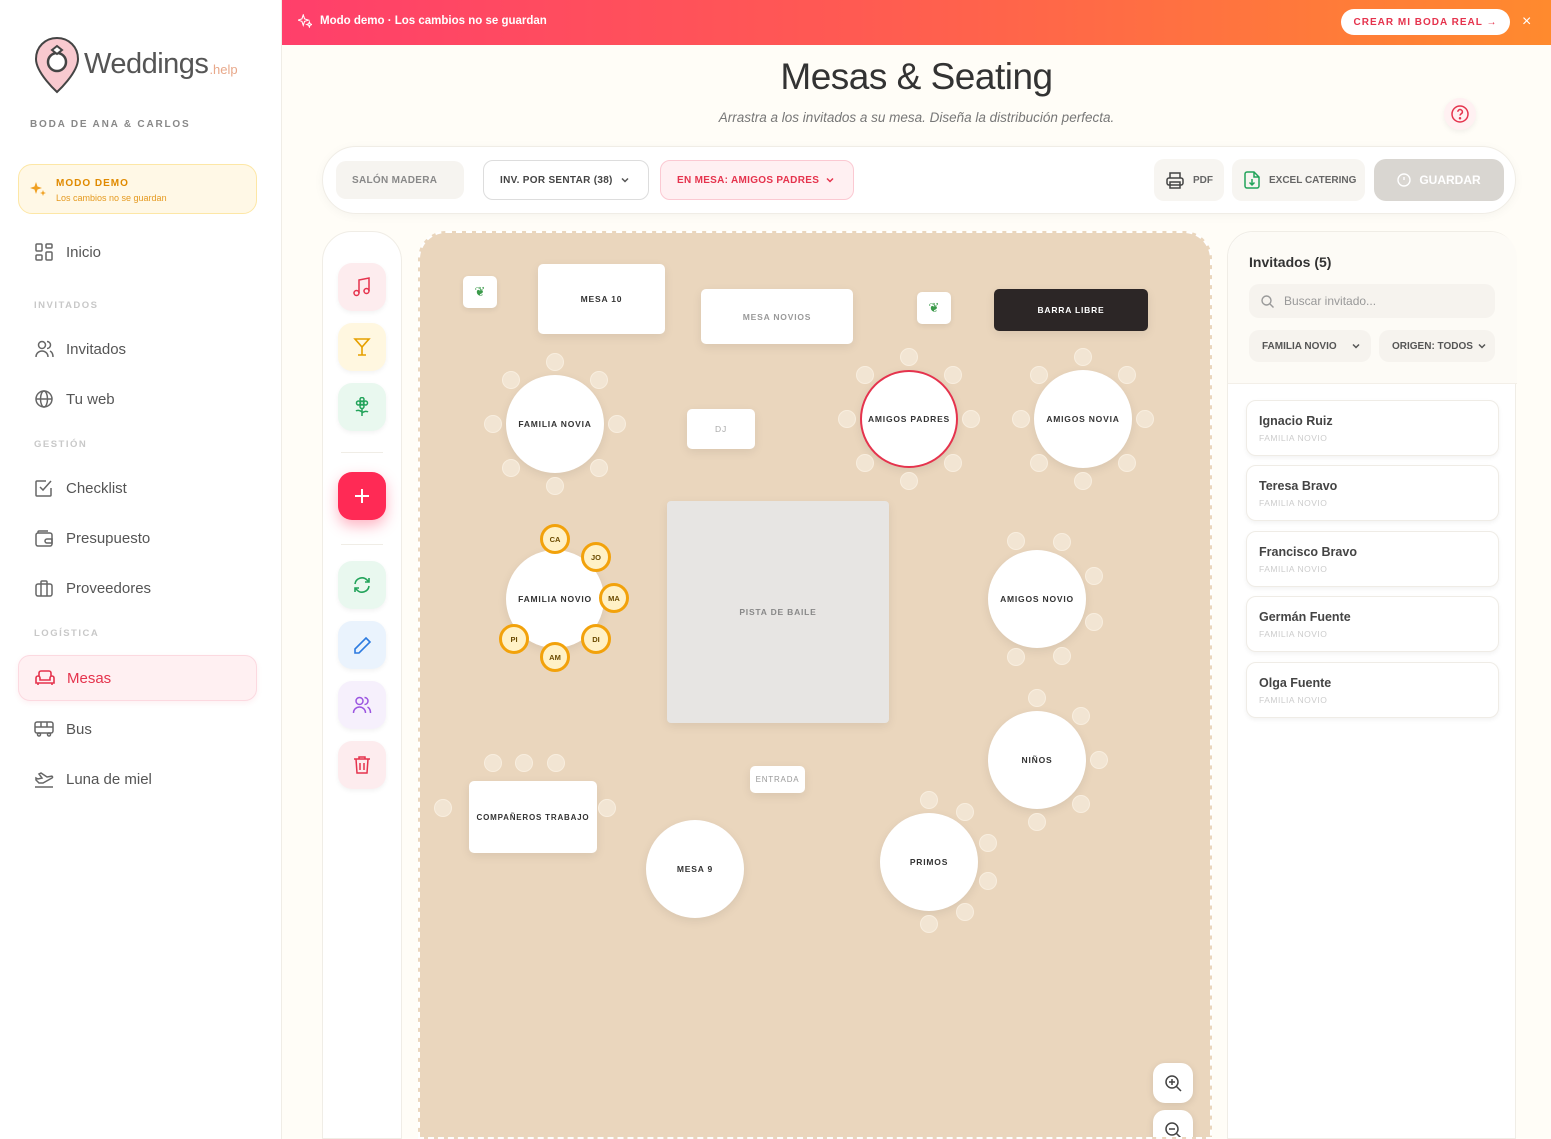 The width and height of the screenshot is (1551, 1139). I want to click on dj-booth: DJ, so click(721, 429).